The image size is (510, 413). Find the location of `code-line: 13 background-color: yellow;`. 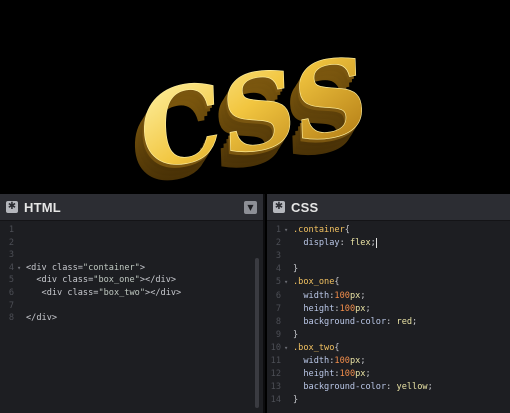

code-line: 13 background-color: yellow; is located at coordinates (388, 387).